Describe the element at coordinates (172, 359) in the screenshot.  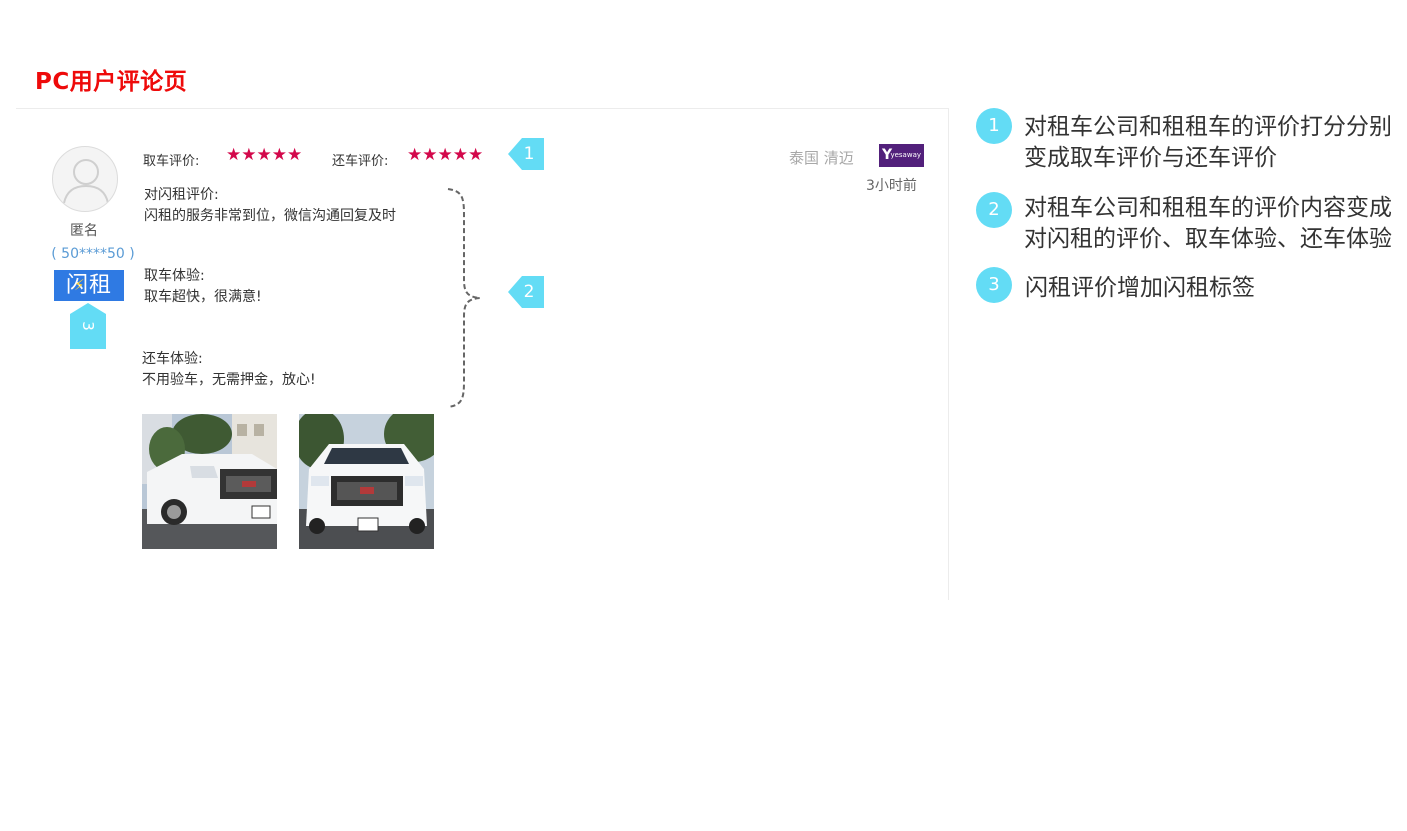
I see `review-section-title: 还车体验:` at that location.